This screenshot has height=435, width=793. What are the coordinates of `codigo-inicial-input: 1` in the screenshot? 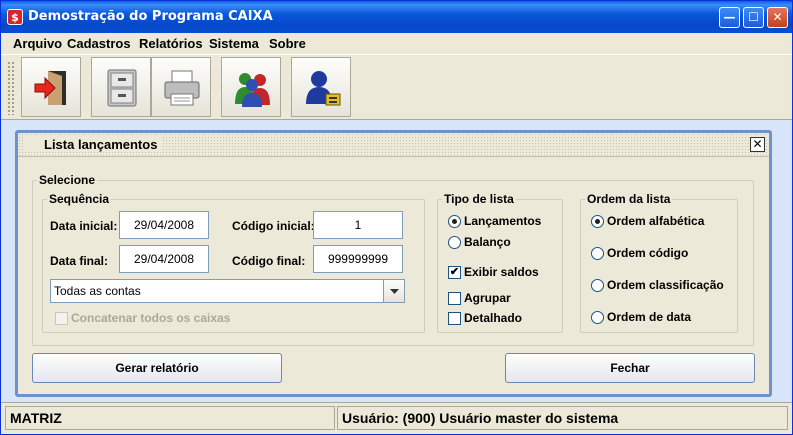 It's located at (358, 225).